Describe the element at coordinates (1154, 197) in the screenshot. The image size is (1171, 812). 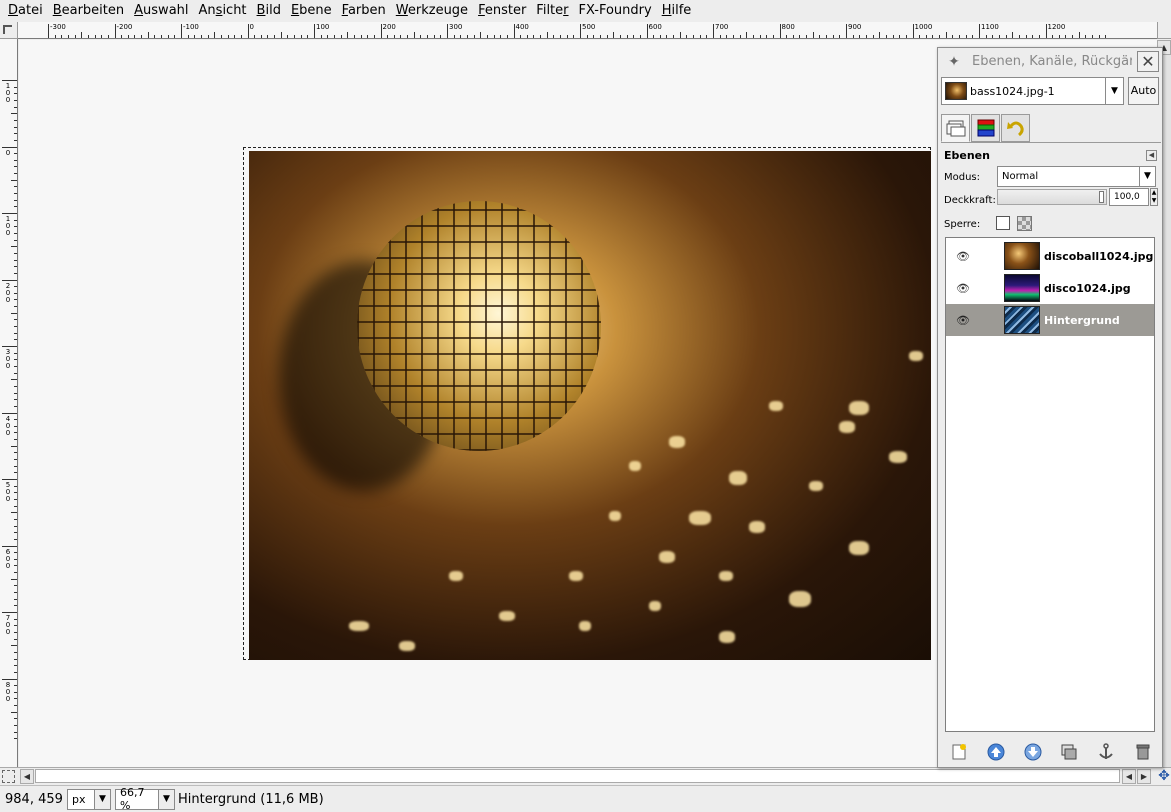
I see `spin-arrows-icon: ▲ ▼` at that location.